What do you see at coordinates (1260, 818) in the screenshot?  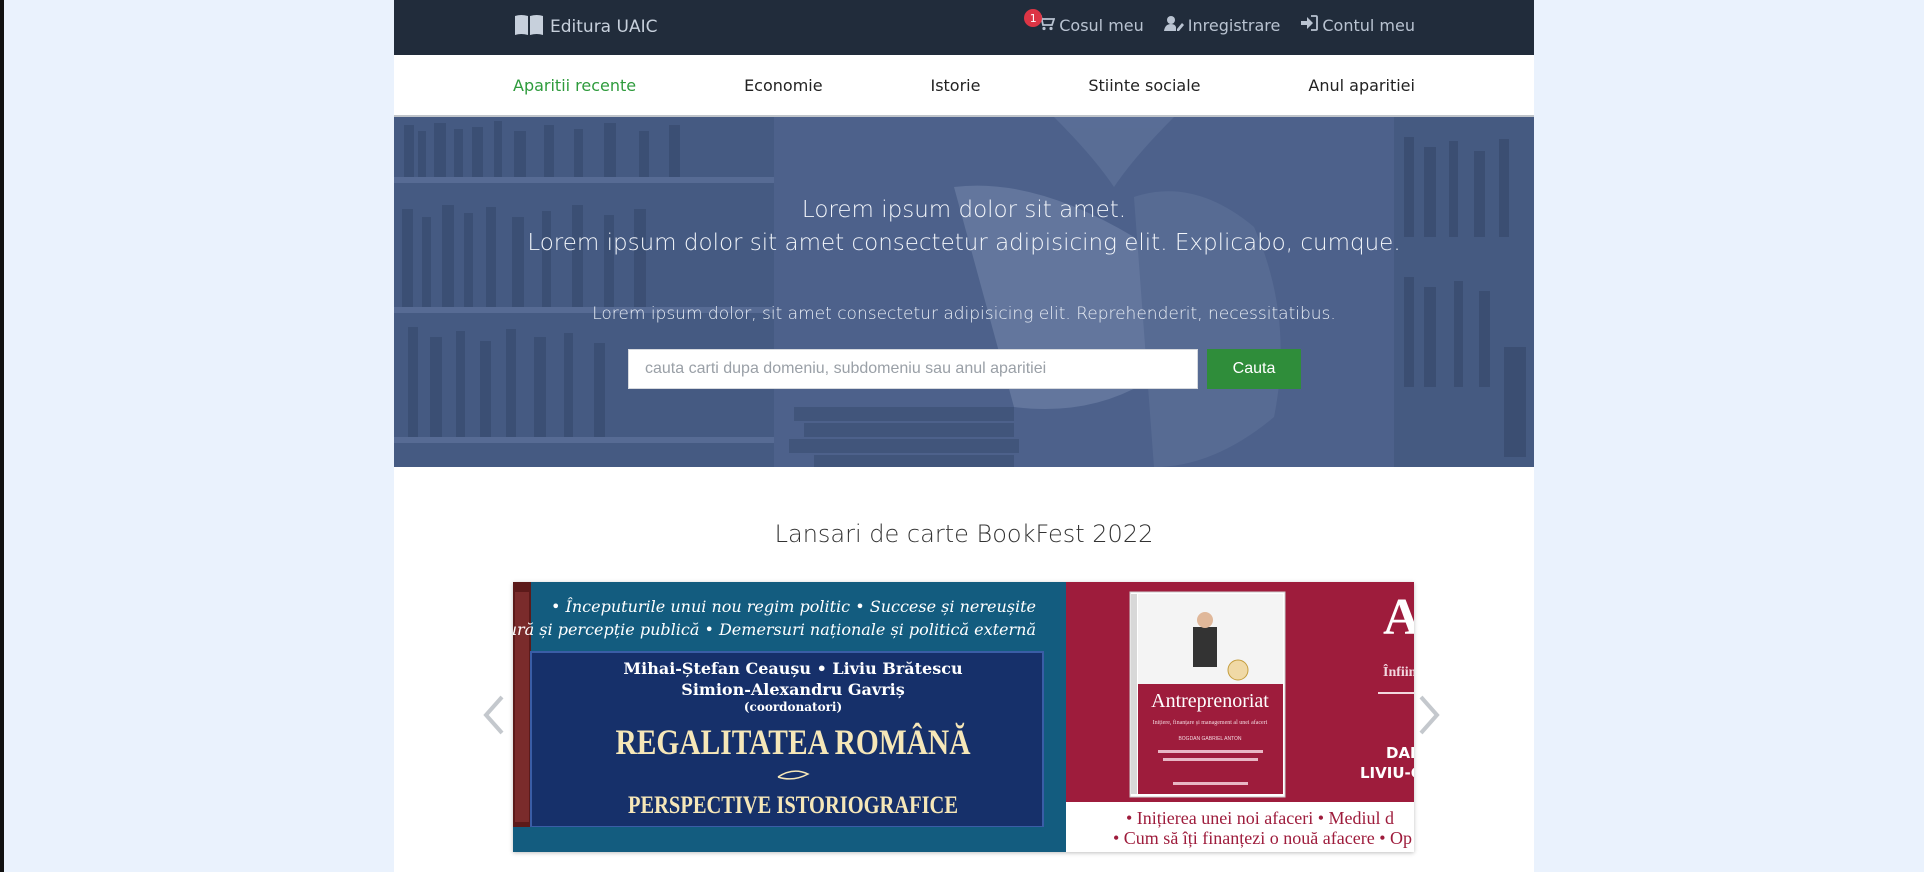 I see `slide2-bullets-line-1: • Inițierea unei noi afaceri • Mediul d` at bounding box center [1260, 818].